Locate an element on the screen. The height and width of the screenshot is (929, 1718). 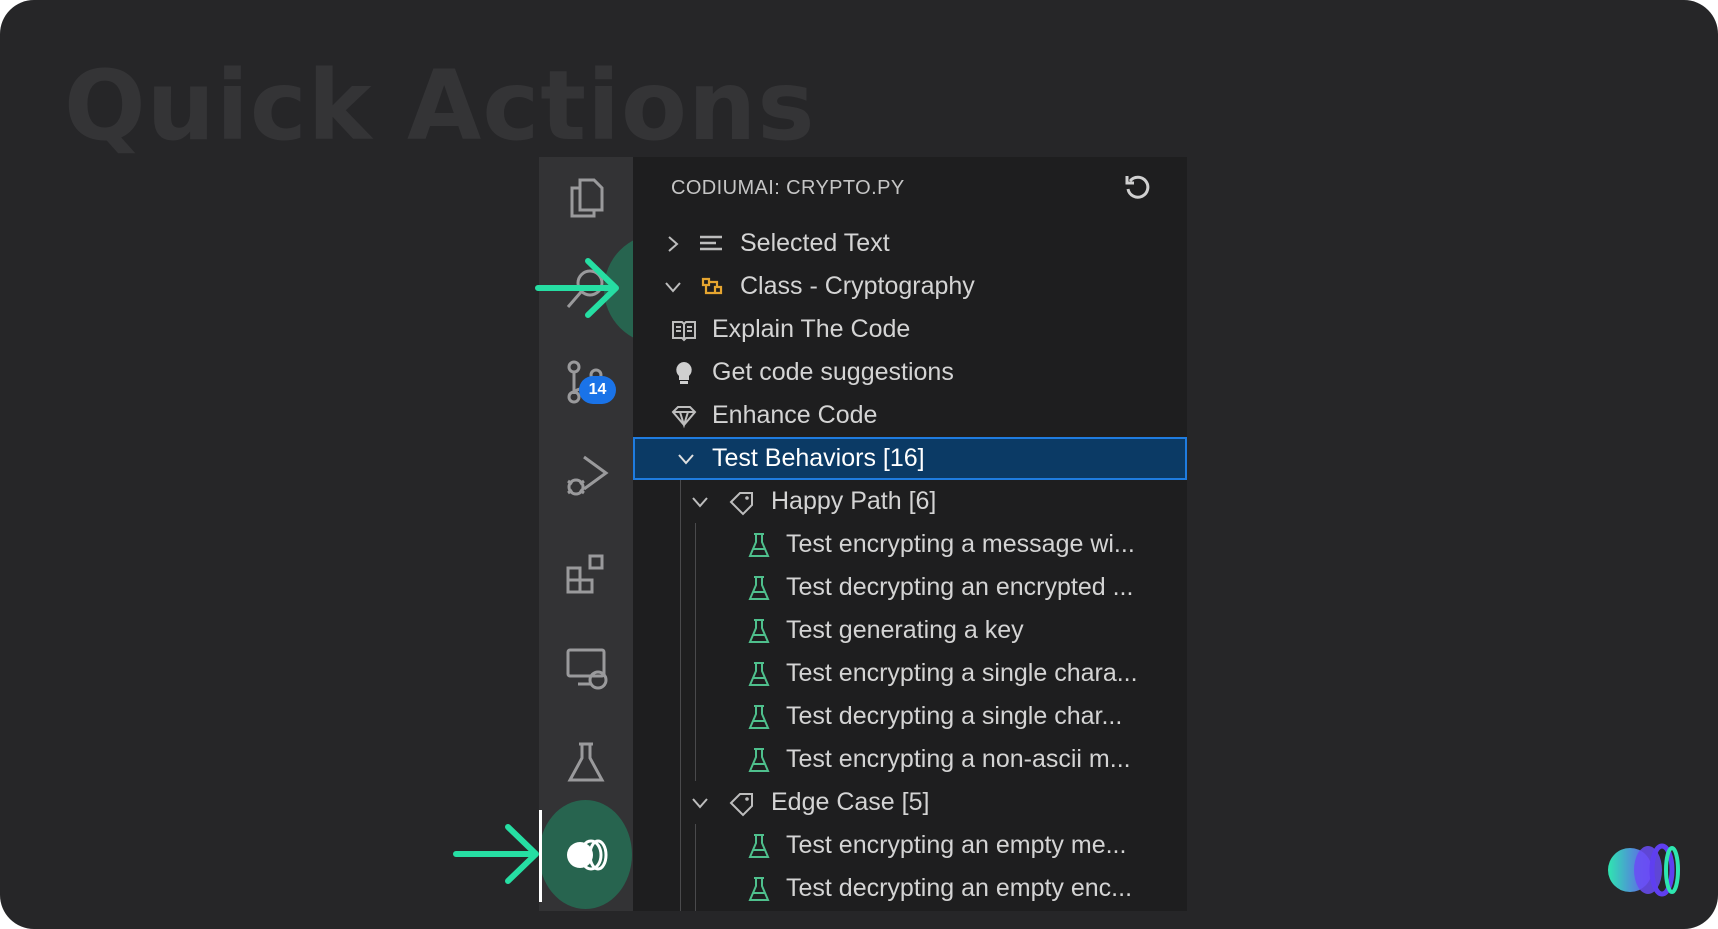
refresh-icon is located at coordinates (1138, 188).